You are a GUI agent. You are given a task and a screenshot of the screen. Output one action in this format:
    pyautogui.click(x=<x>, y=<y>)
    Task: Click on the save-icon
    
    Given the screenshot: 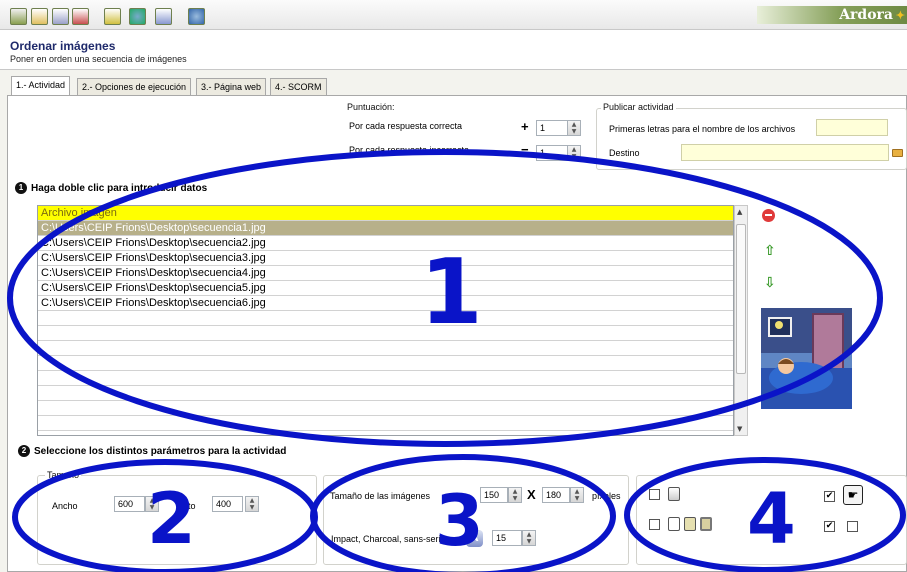 What is the action you would take?
    pyautogui.click(x=60, y=16)
    